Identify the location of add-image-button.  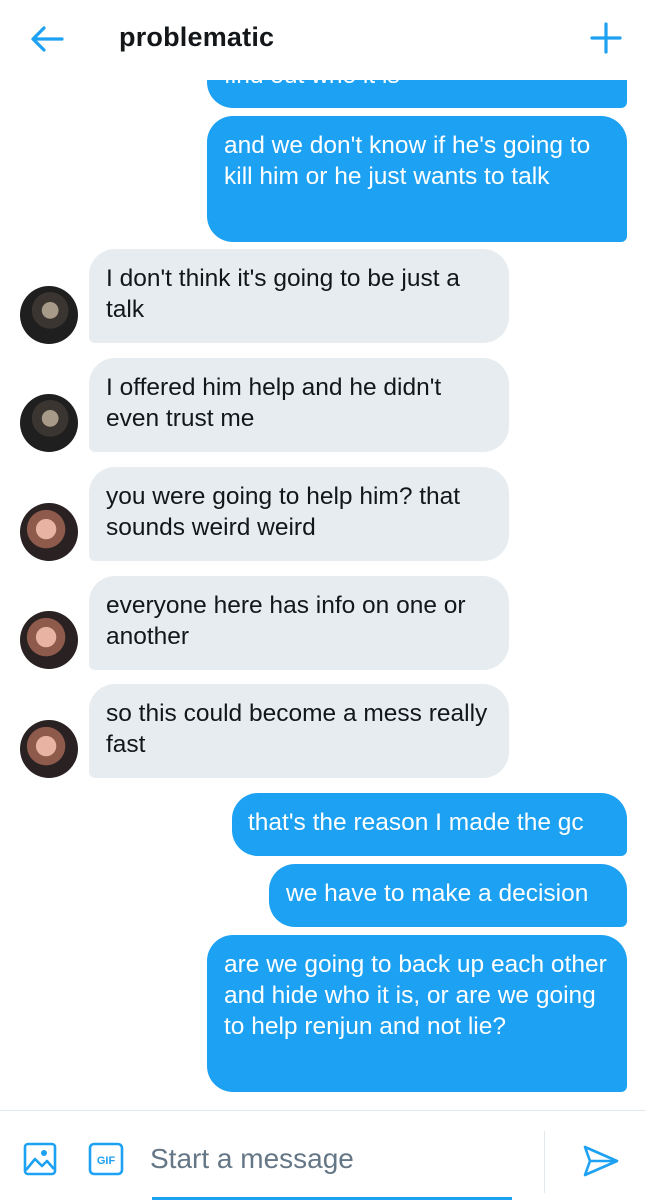
(40, 1159).